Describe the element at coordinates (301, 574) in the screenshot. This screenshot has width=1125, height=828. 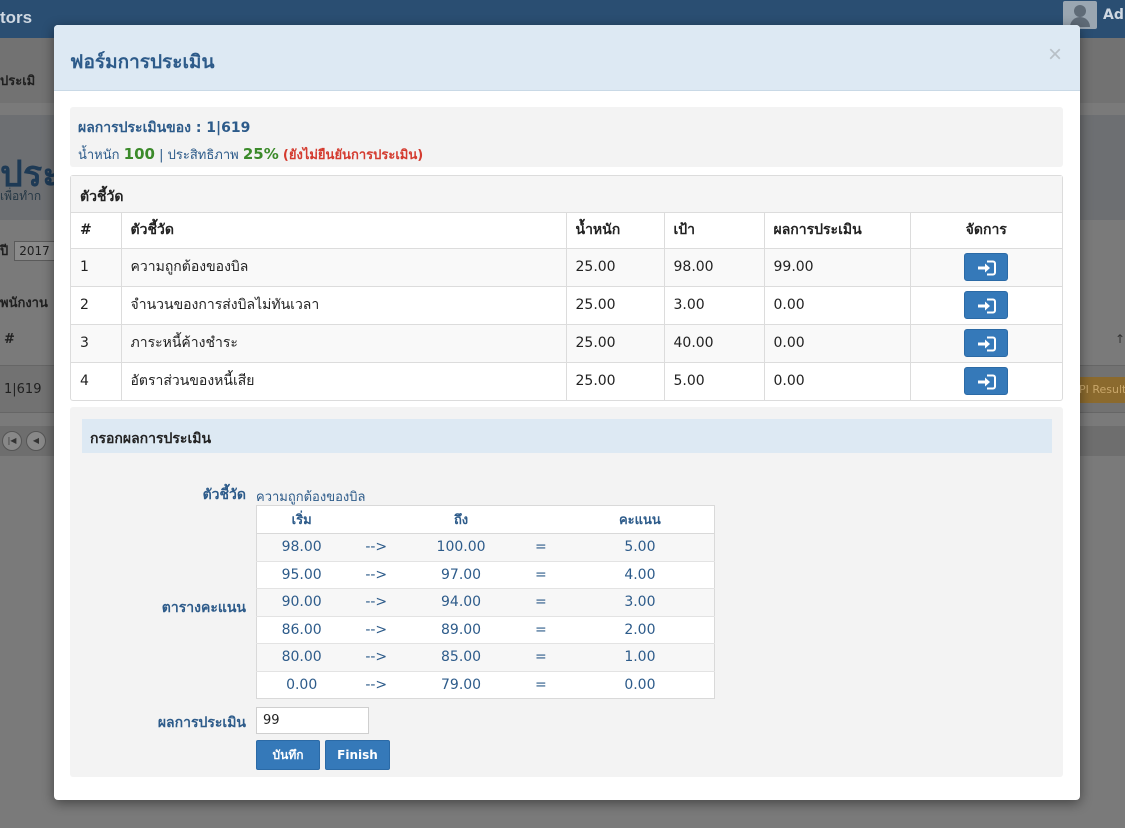
I see `score-start: 95.00` at that location.